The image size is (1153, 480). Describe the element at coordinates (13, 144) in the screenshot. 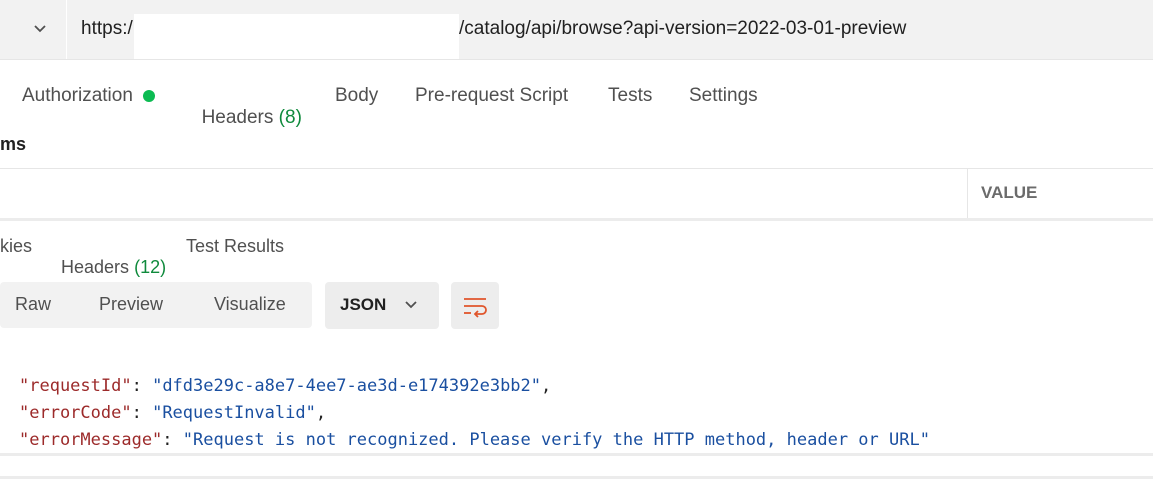

I see `params-section-label: ms` at that location.